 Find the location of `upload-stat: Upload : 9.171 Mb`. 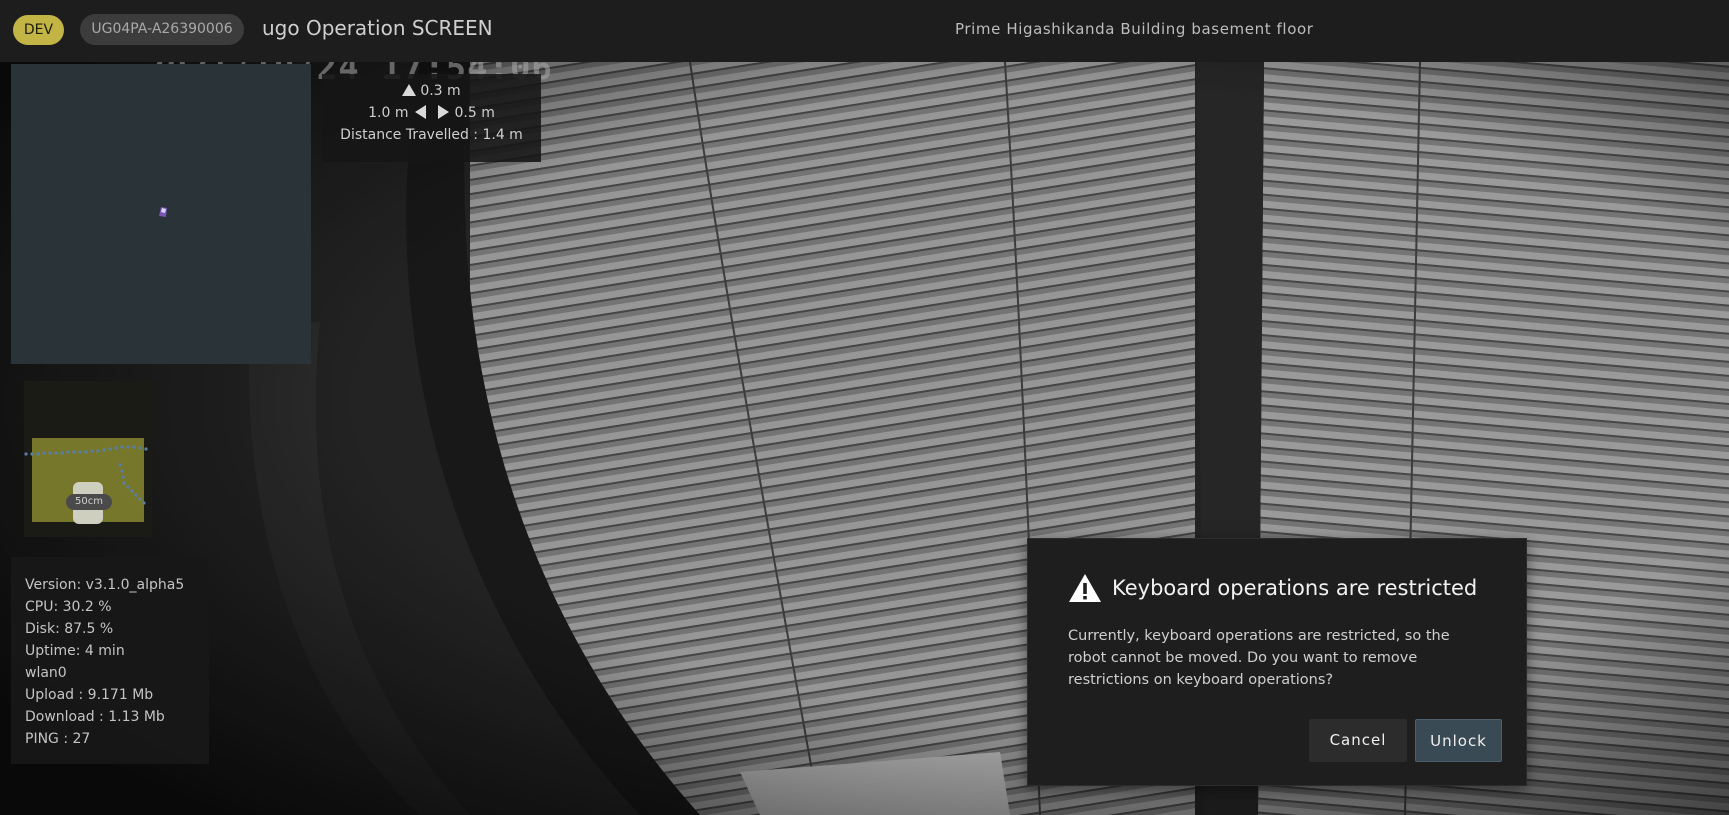

upload-stat: Upload : 9.171 Mb is located at coordinates (89, 695).